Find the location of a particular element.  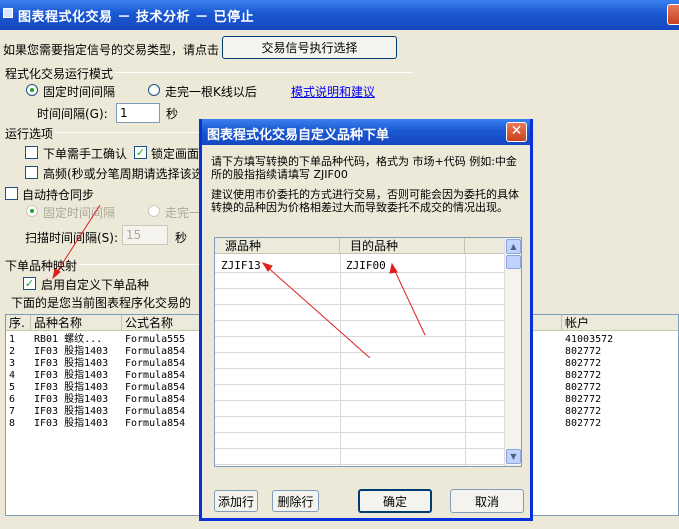

annotation-arrow-target is located at coordinates (409, 301).